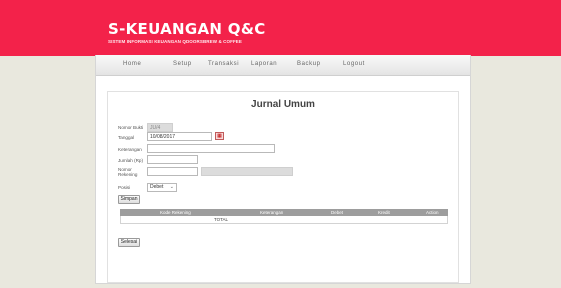  I want to click on jumlah-field, so click(172, 159).